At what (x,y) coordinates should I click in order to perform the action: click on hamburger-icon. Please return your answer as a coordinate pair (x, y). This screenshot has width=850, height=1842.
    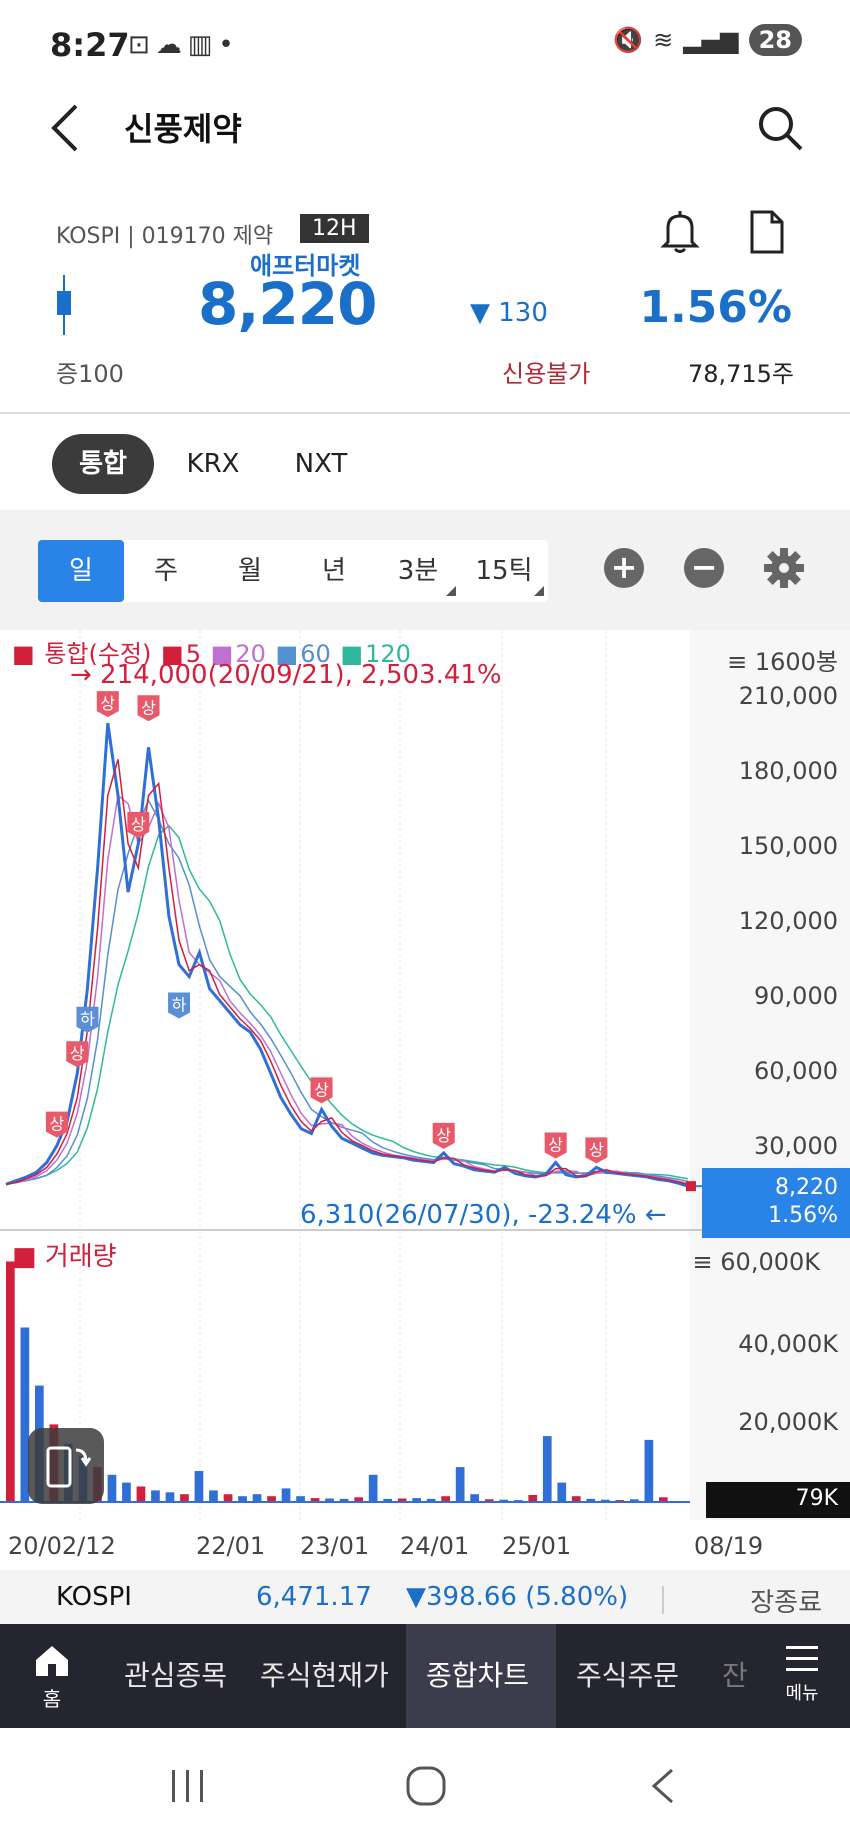
    Looking at the image, I should click on (802, 1658).